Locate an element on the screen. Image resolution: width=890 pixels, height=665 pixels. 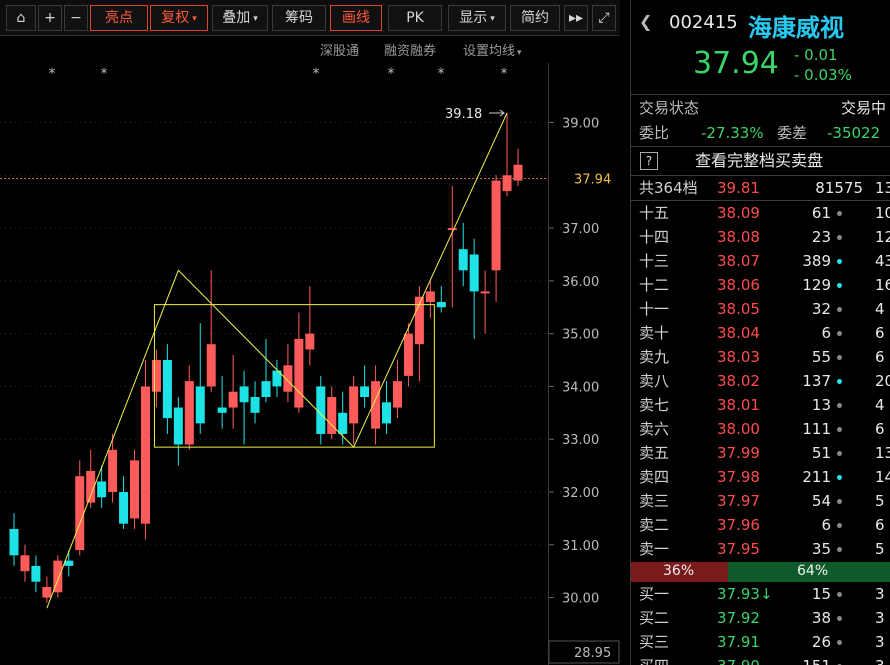
ask-row: 卖九 38.03 55 6 is located at coordinates (760, 357).